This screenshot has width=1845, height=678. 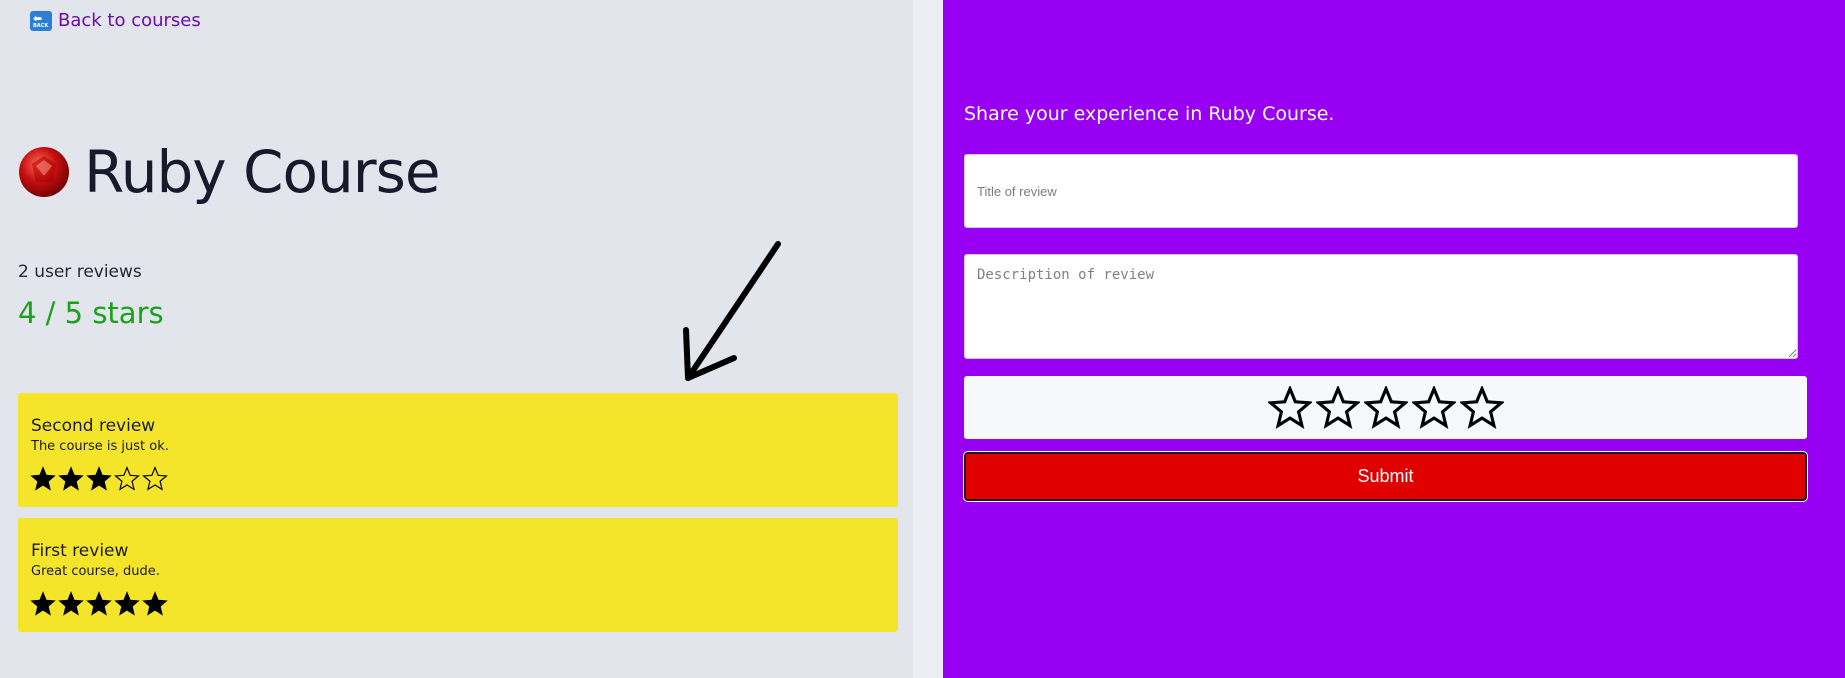 I want to click on course-header: Ruby Course, so click(x=229, y=172).